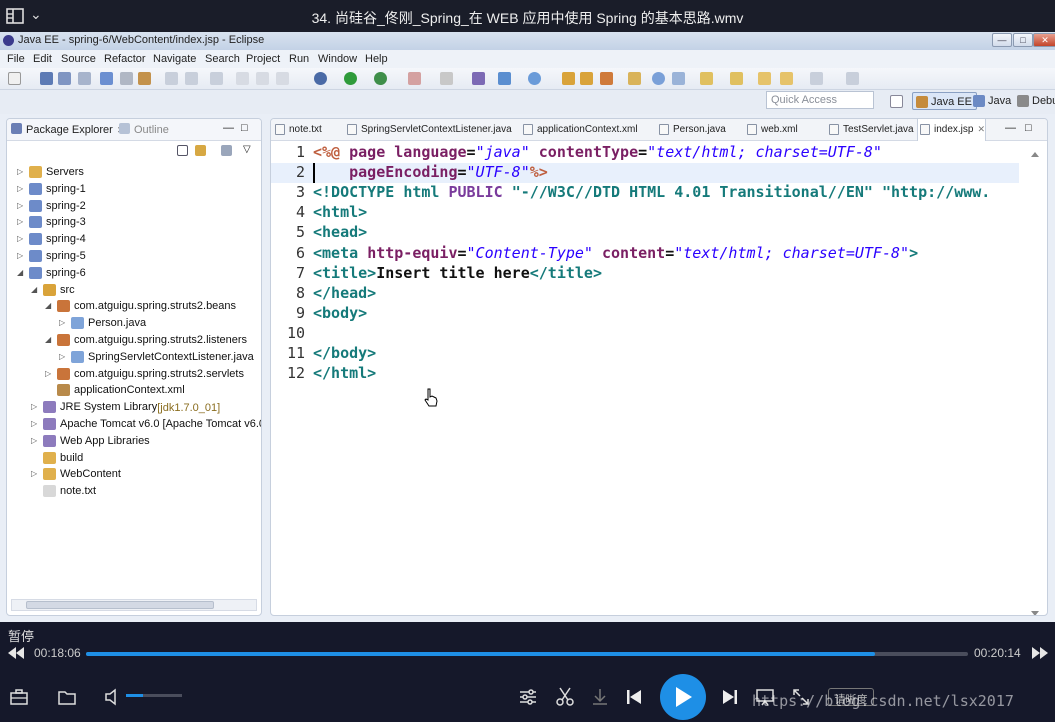  Describe the element at coordinates (113, 697) in the screenshot. I see `volume-icon` at that location.